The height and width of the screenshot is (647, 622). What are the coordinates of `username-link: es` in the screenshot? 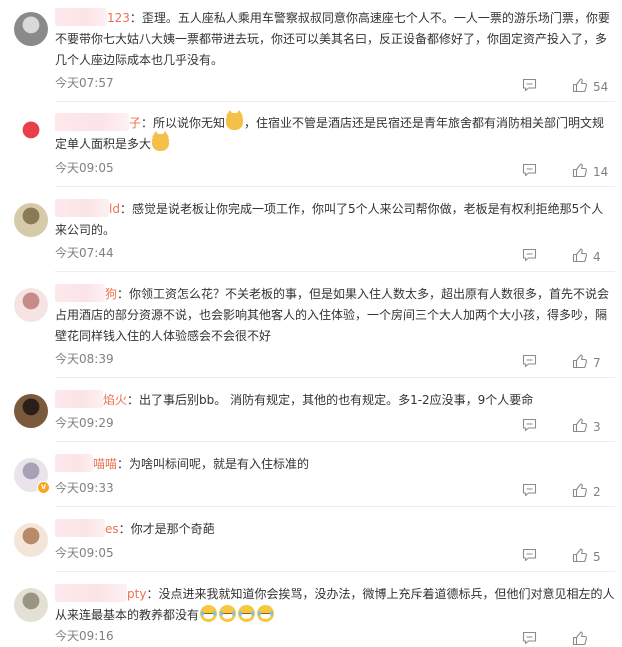 It's located at (112, 529).